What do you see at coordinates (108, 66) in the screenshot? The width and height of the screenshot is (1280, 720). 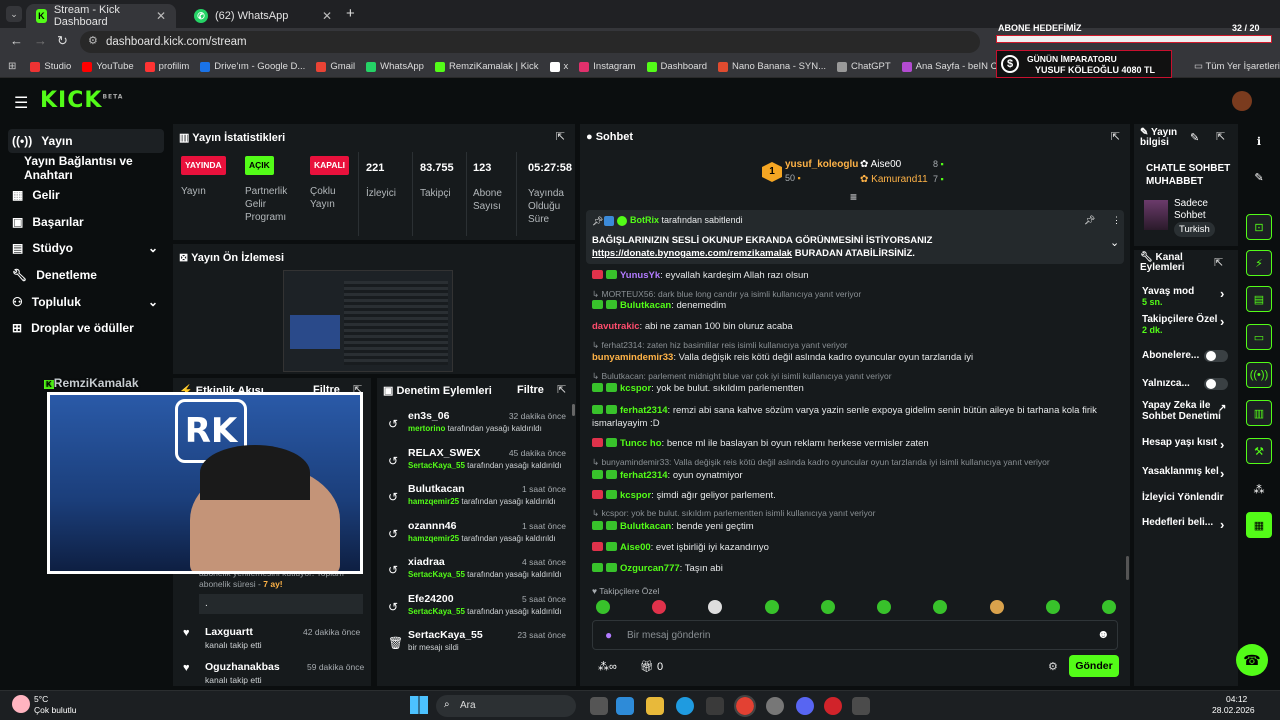 I see `bookmark-item: YouTube` at bounding box center [108, 66].